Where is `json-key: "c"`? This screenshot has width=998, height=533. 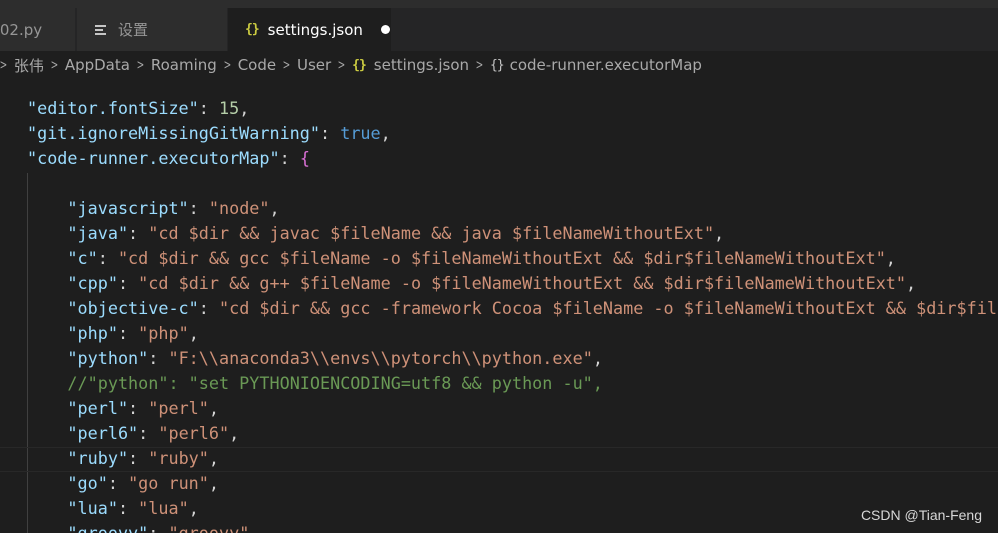 json-key: "c" is located at coordinates (82, 258).